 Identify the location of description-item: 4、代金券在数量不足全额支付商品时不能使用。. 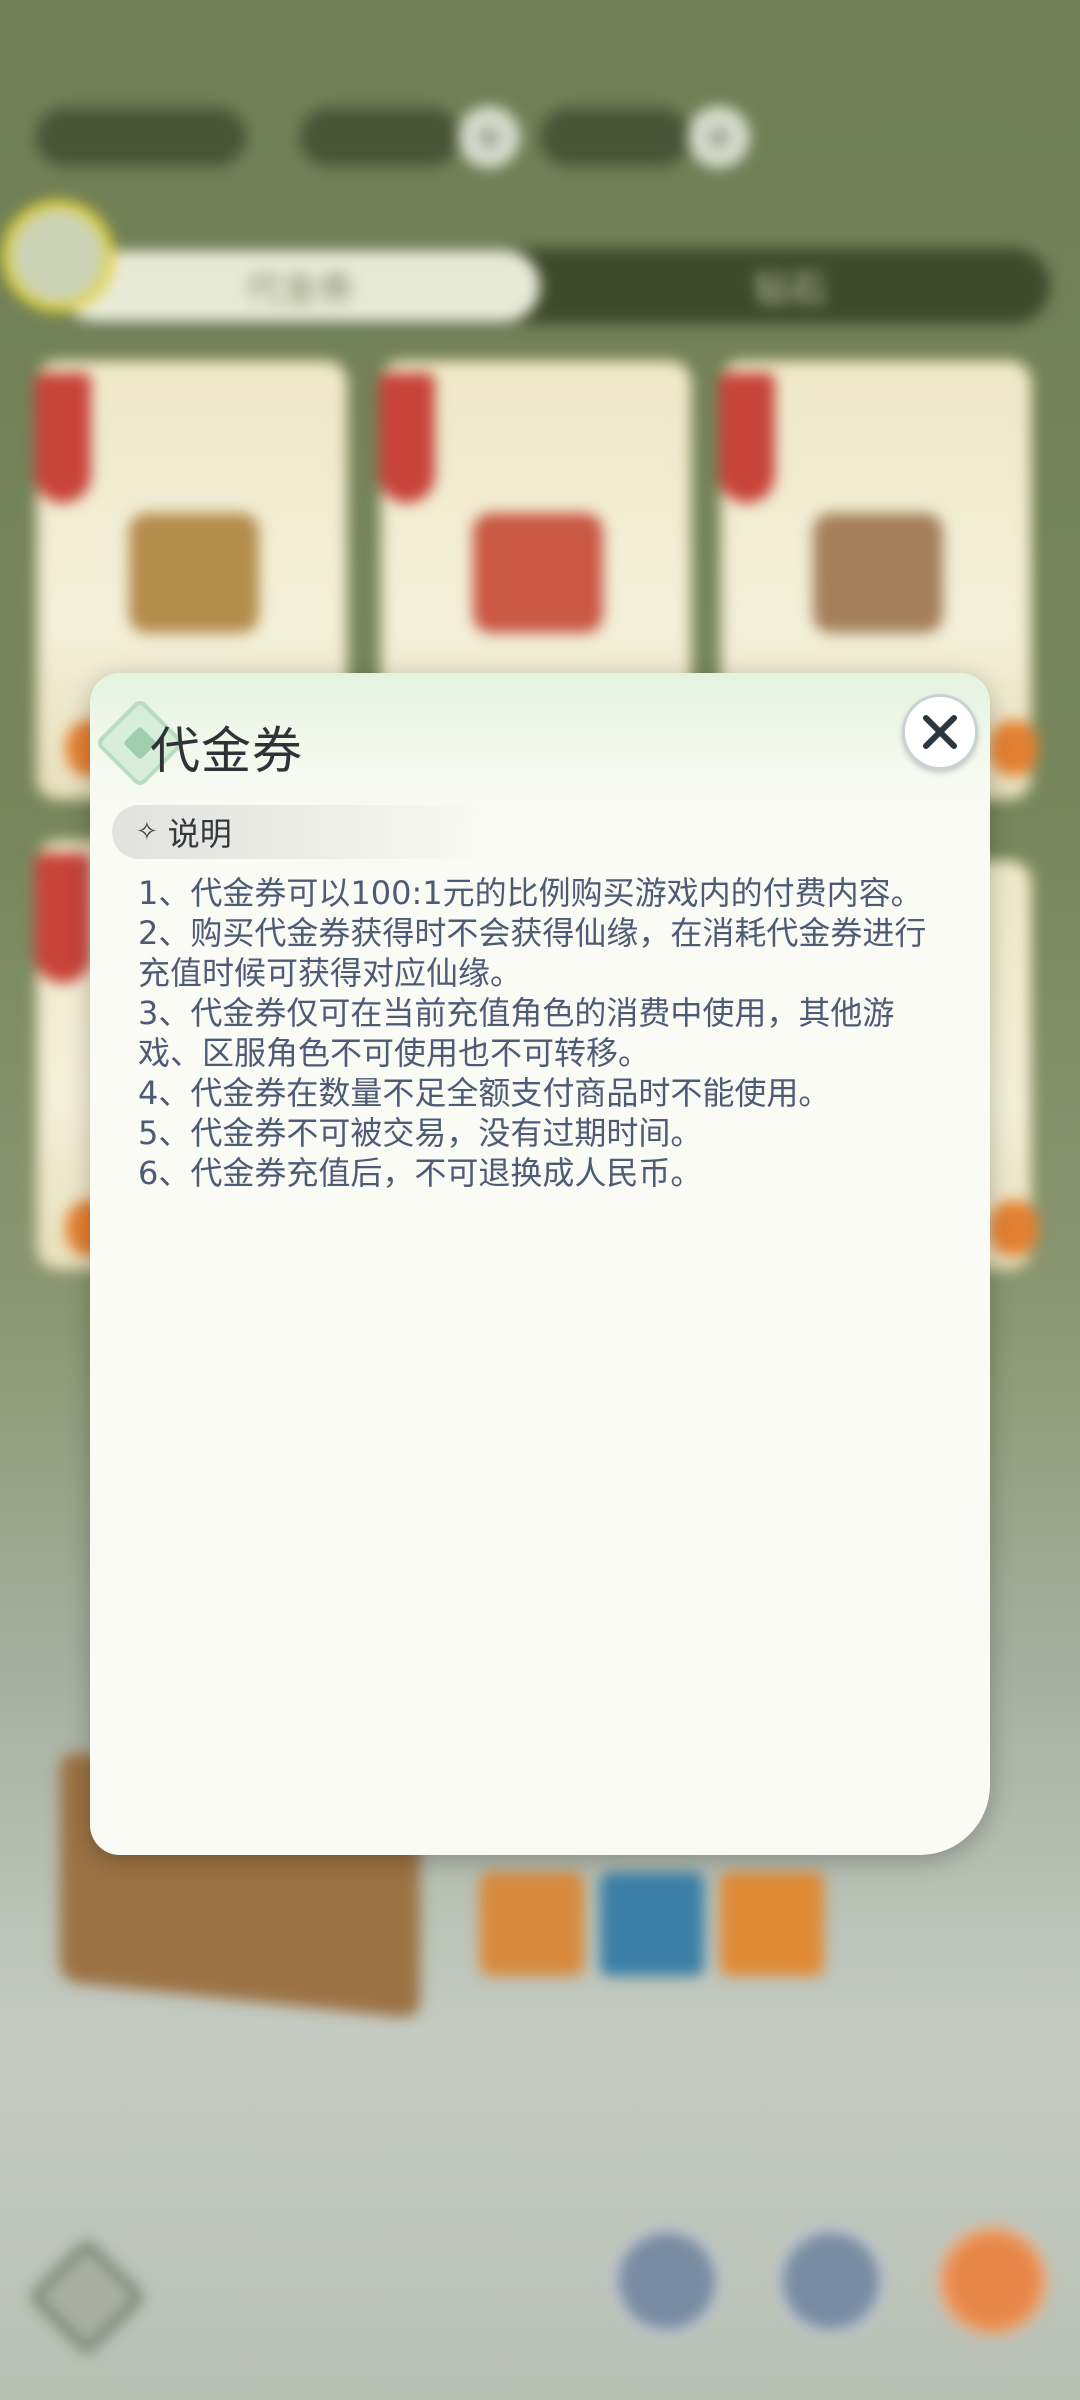
(484, 1093).